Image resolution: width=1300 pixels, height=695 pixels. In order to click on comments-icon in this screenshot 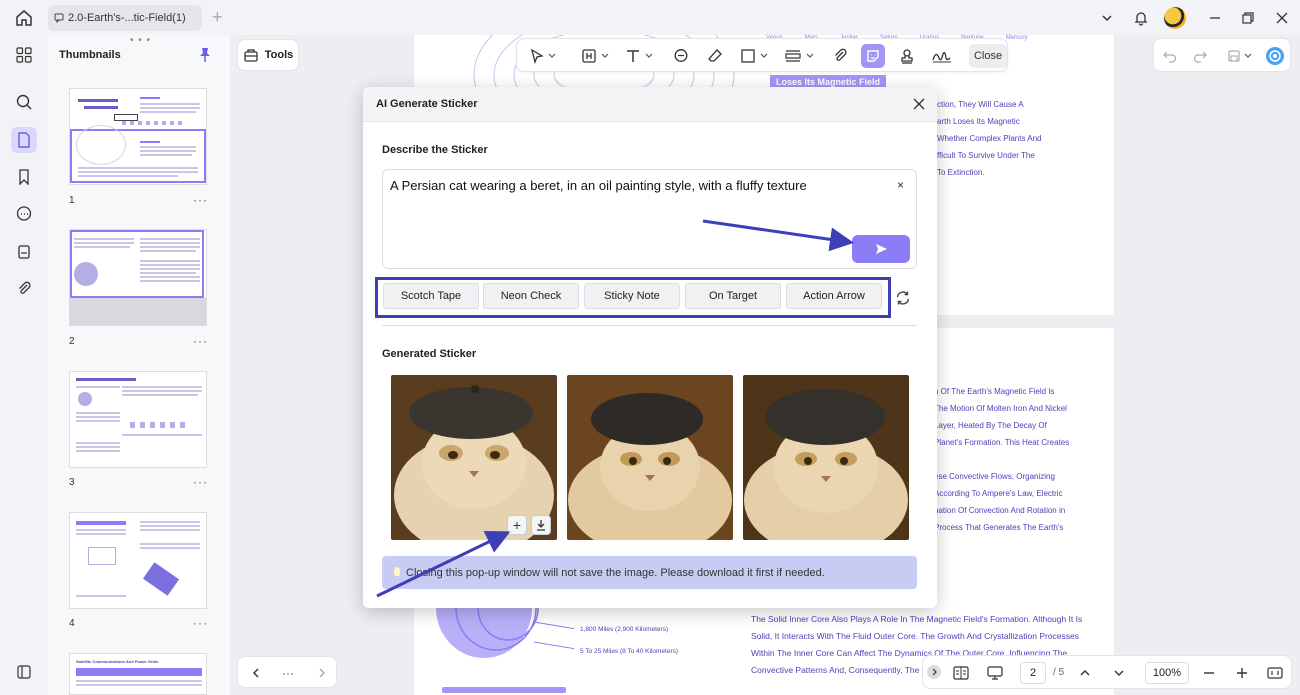, I will do `click(24, 214)`.